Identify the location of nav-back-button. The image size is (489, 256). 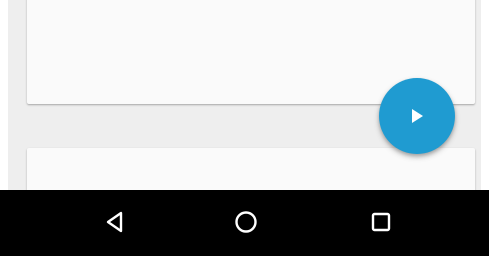
(116, 222).